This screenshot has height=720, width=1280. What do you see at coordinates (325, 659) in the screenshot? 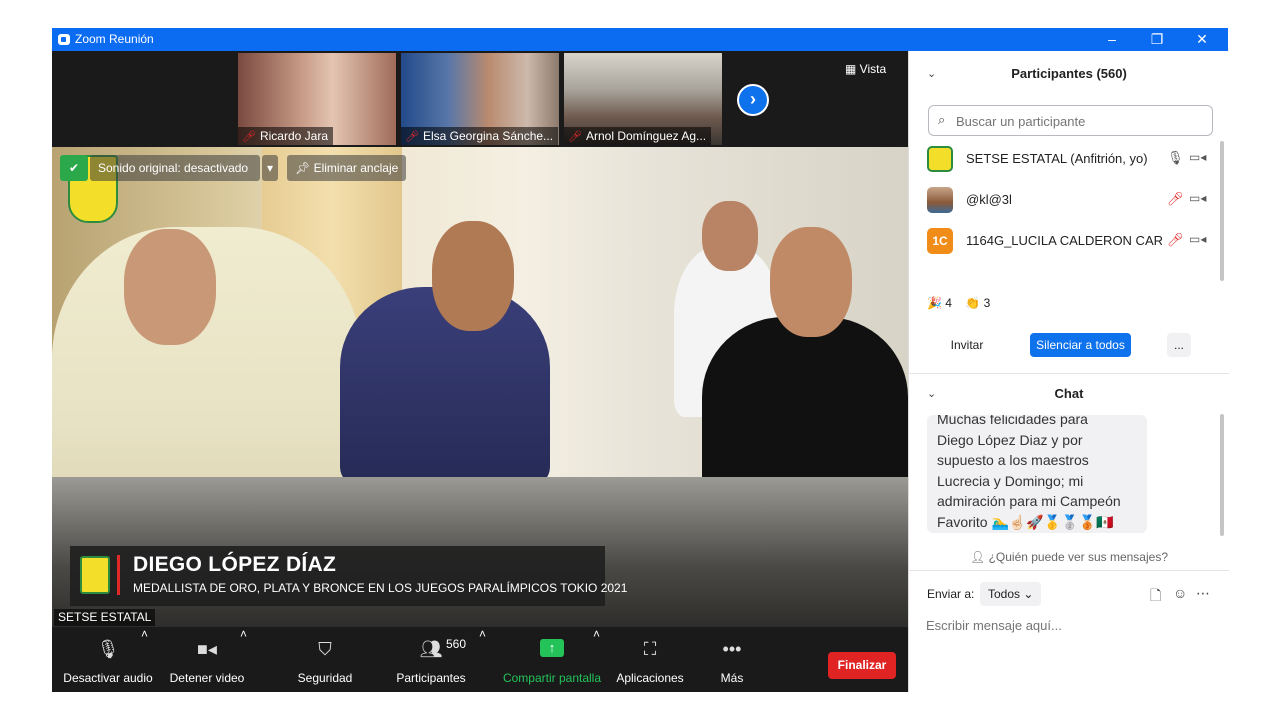
I see `security-button: ⛉ Seguridad` at bounding box center [325, 659].